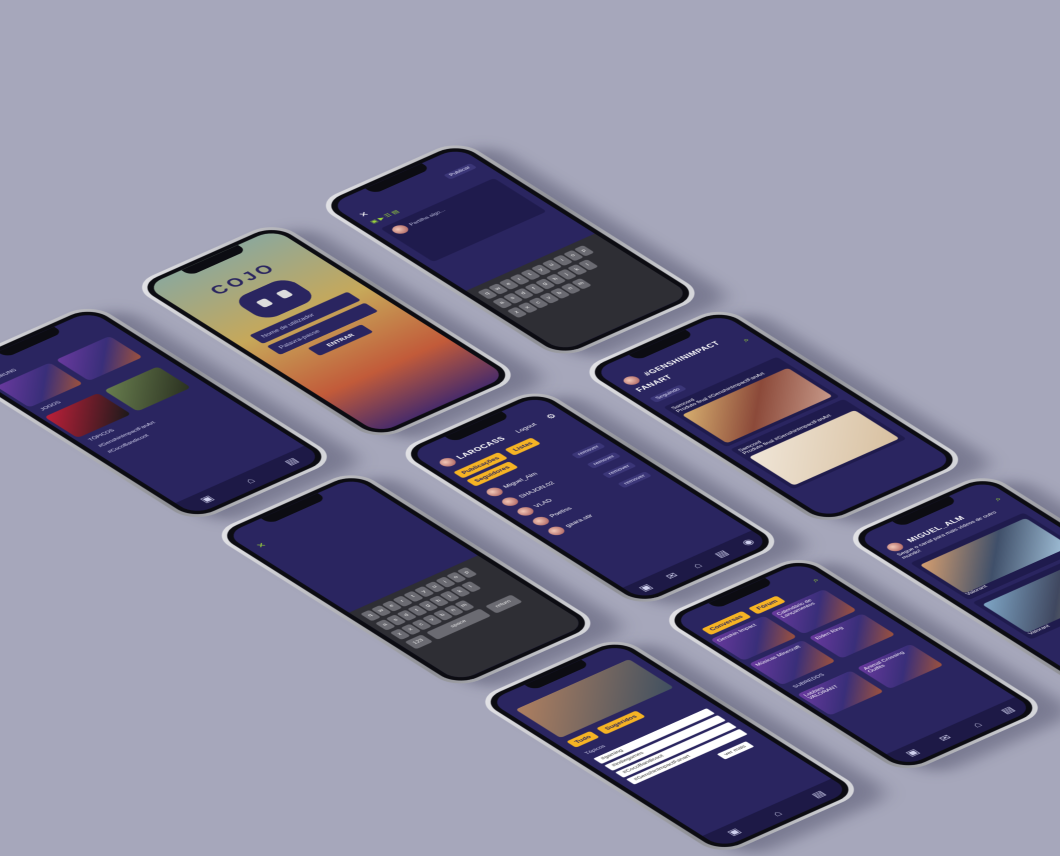  I want to click on follower-row: SHAJON.02 remover, so click(561, 479).